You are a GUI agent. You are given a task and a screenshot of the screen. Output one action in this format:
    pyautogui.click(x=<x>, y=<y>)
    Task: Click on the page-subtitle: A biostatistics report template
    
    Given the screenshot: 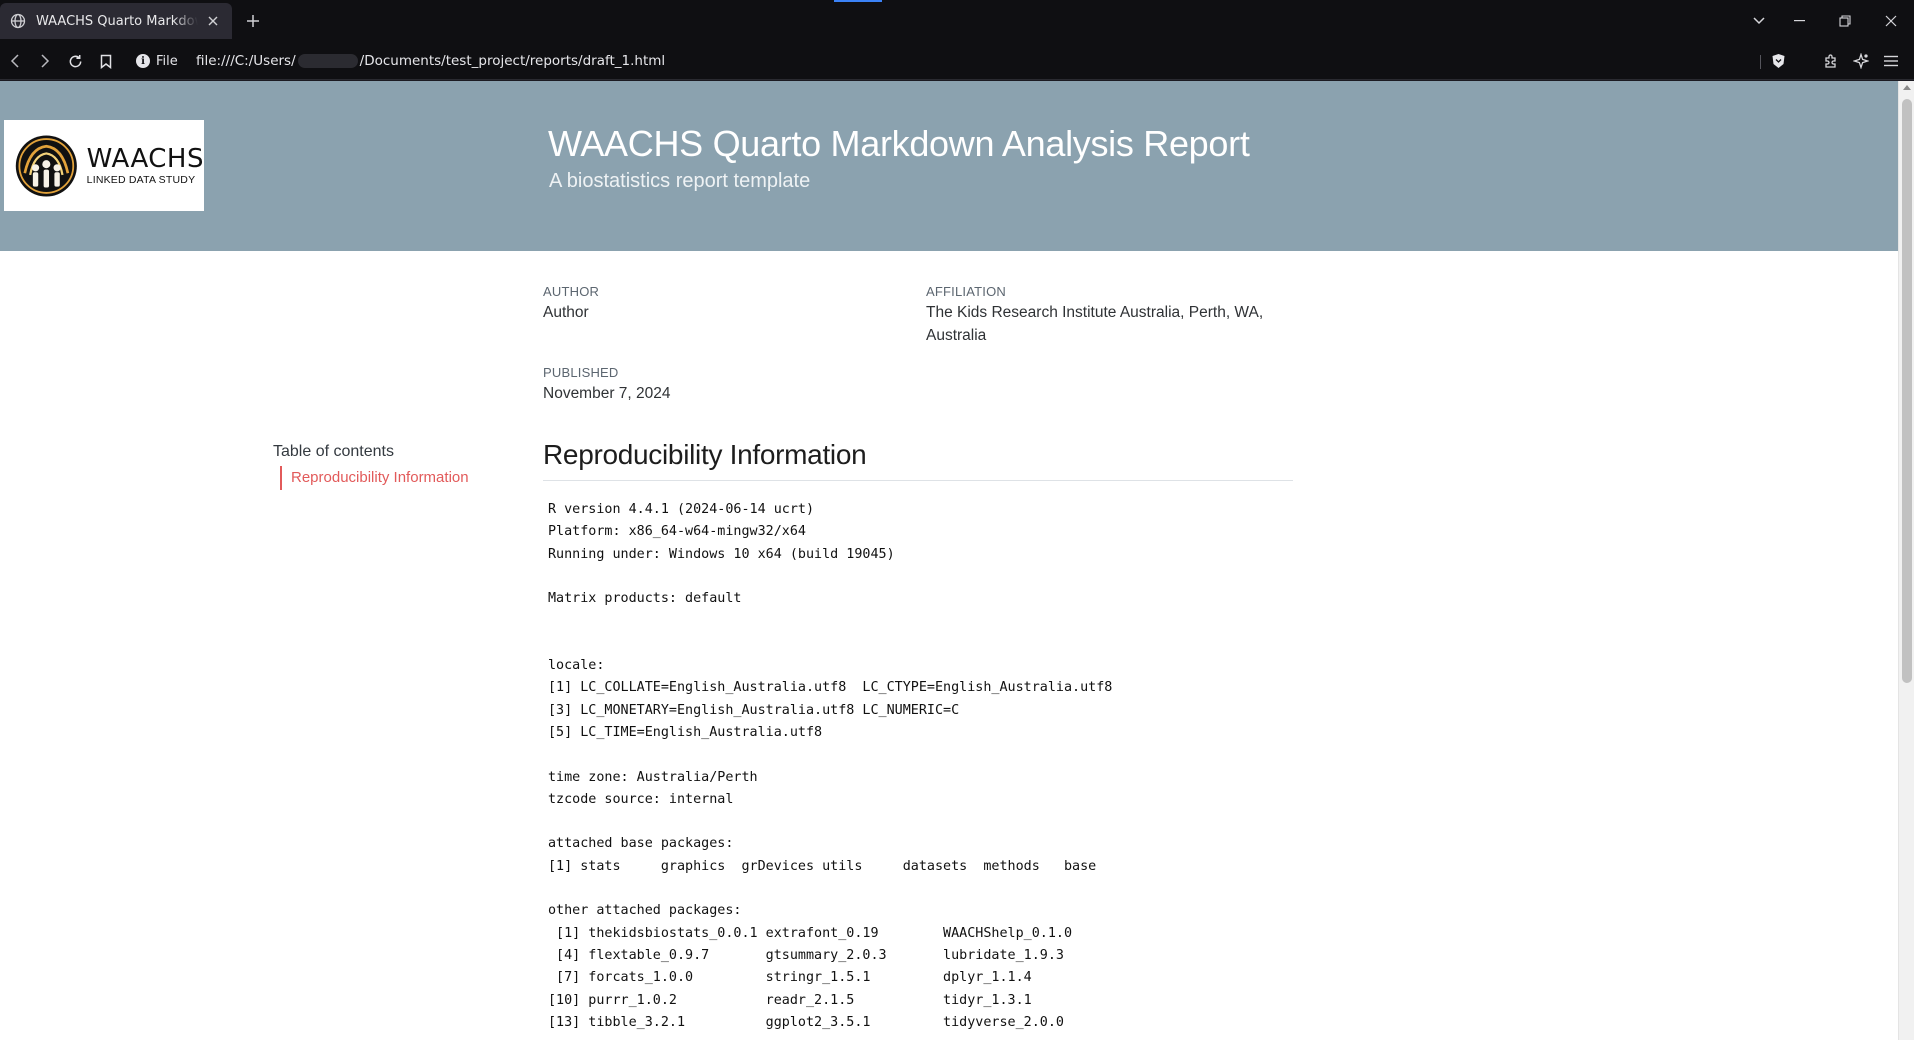 What is the action you would take?
    pyautogui.click(x=680, y=181)
    